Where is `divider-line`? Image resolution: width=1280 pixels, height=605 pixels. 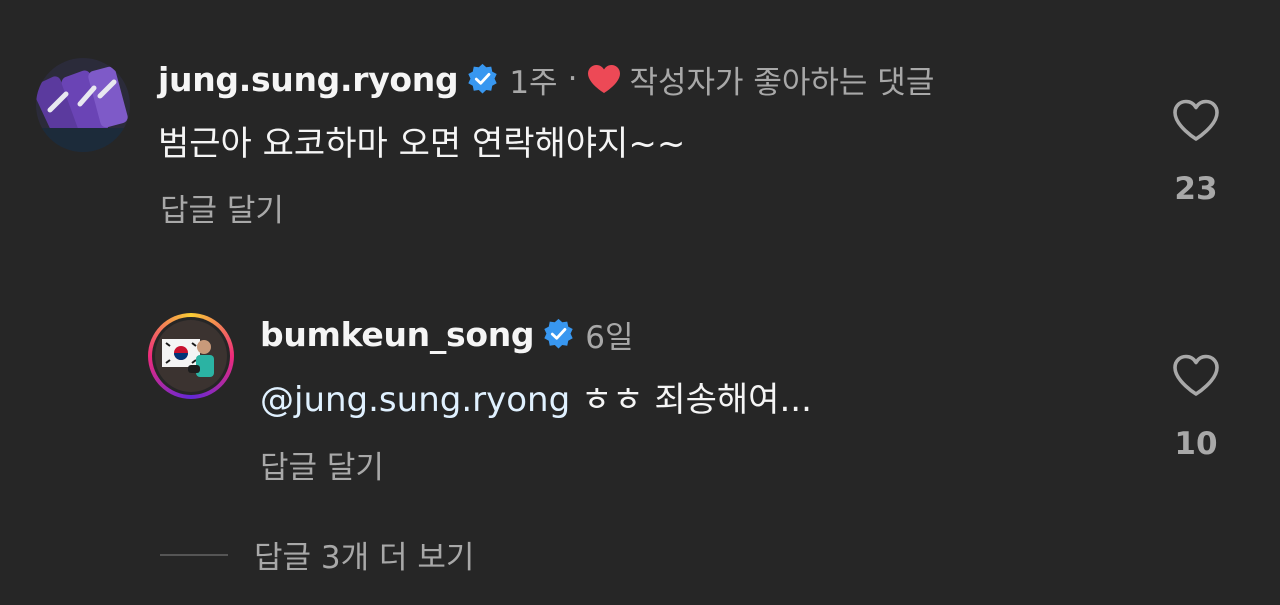
divider-line is located at coordinates (194, 554).